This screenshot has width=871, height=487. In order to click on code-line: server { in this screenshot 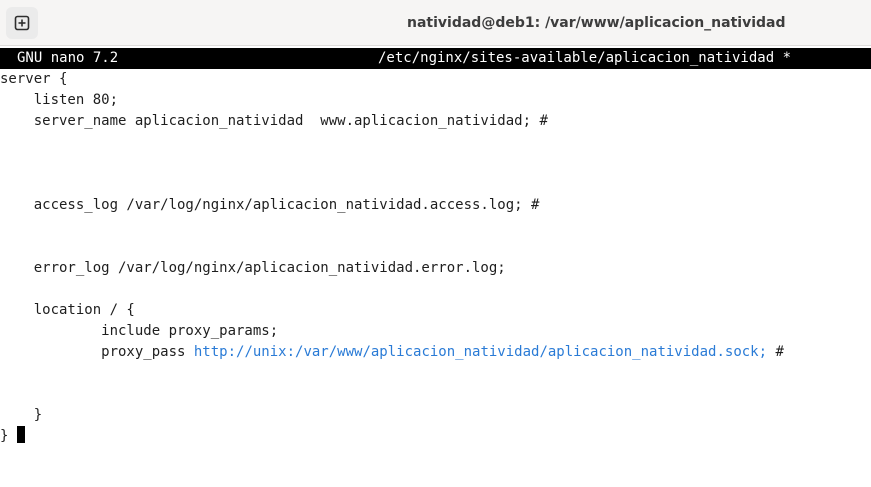, I will do `click(34, 79)`.